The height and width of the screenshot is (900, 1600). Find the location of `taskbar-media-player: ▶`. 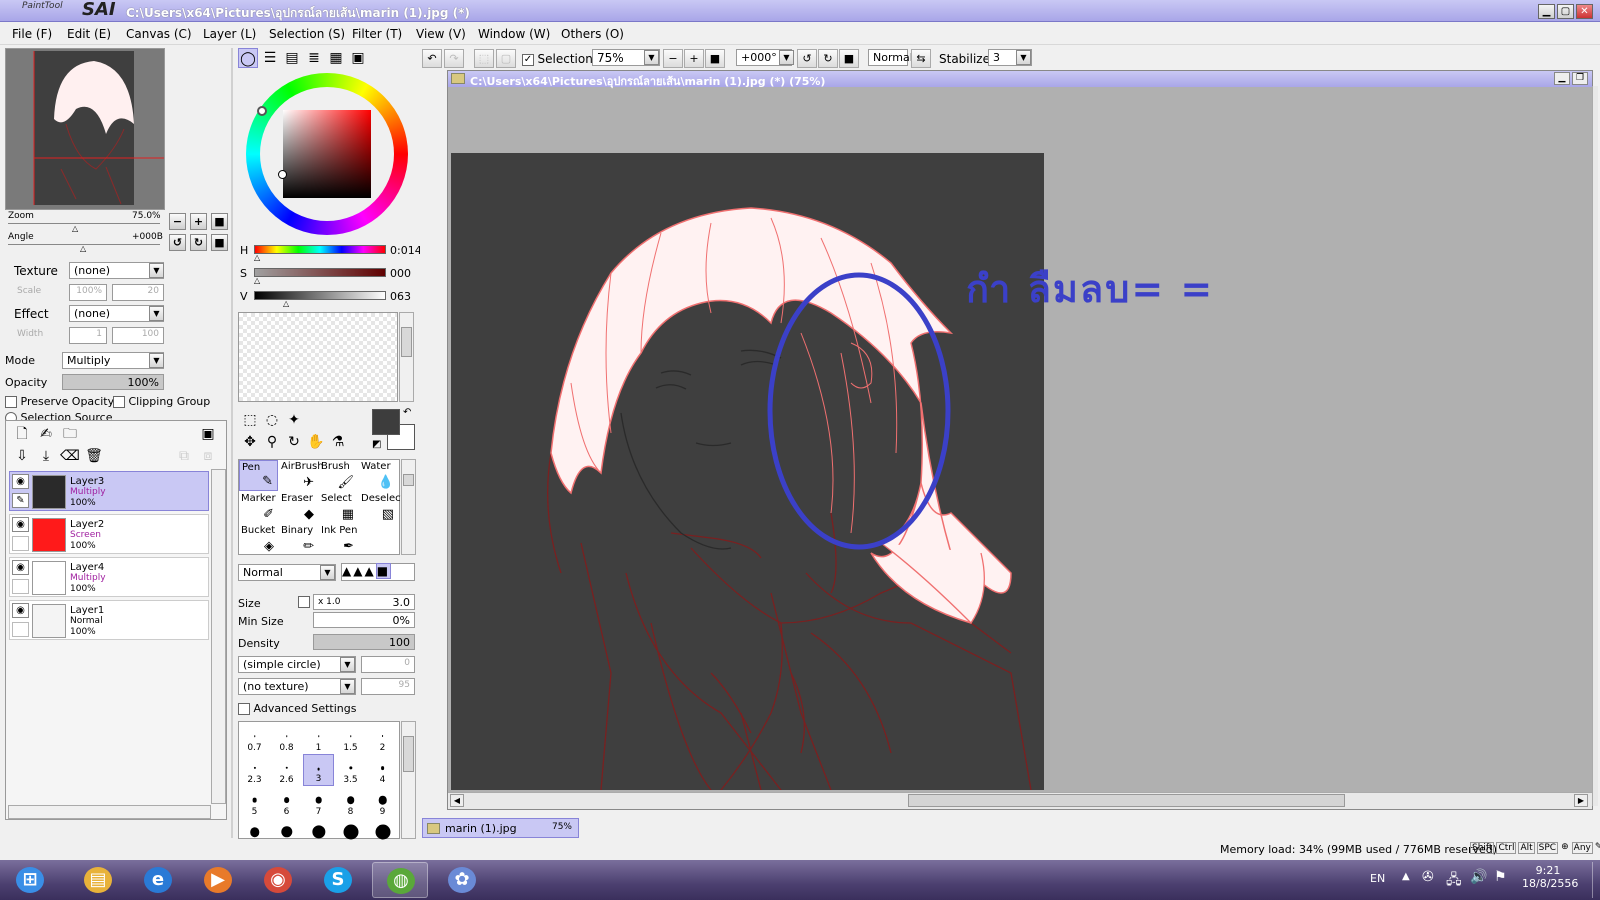

taskbar-media-player: ▶ is located at coordinates (218, 880).